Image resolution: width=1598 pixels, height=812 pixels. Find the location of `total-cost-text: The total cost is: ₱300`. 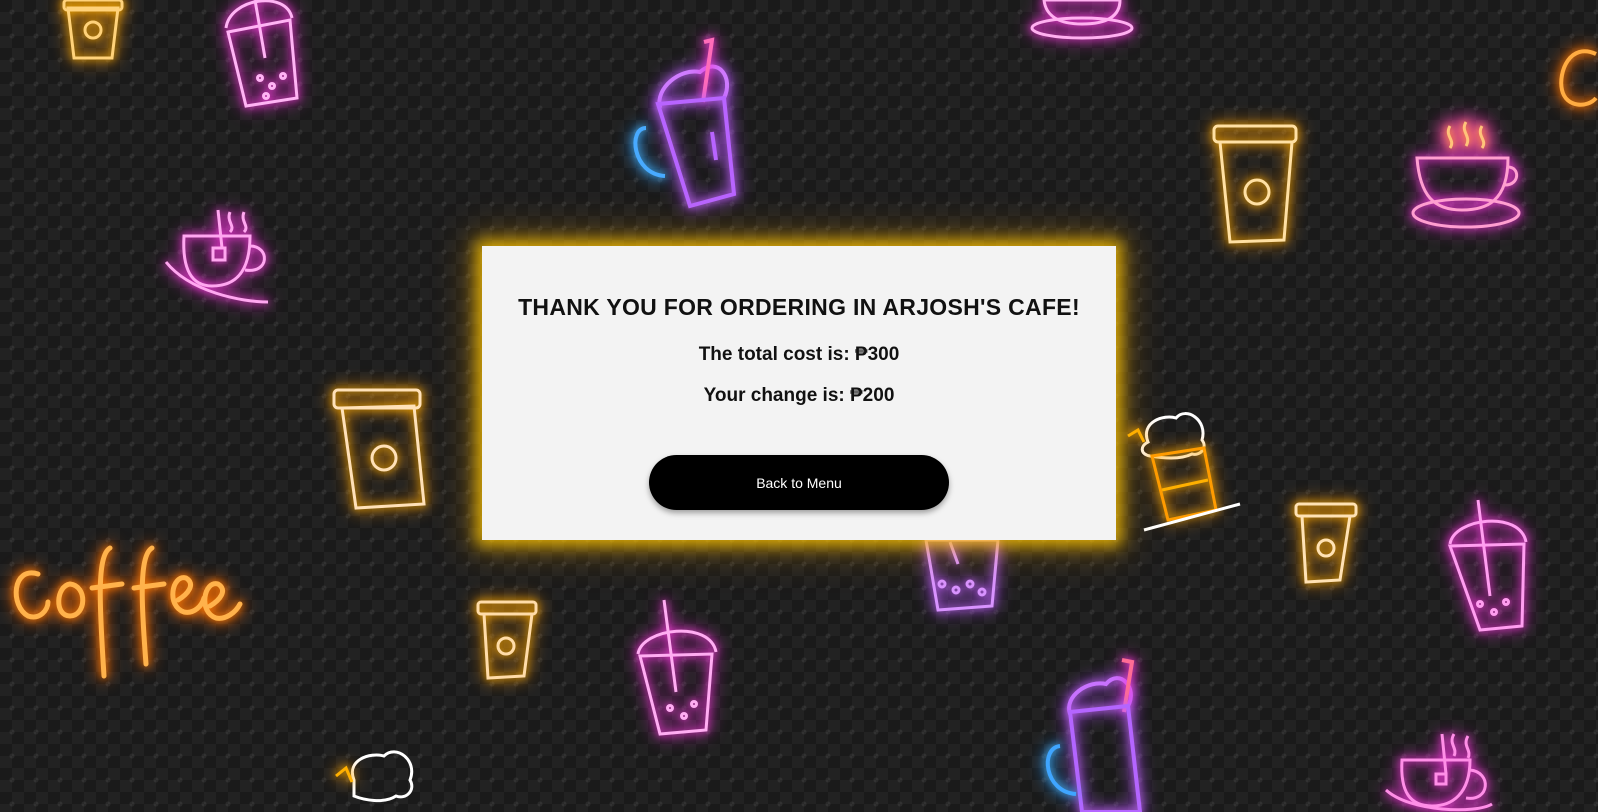

total-cost-text: The total cost is: ₱300 is located at coordinates (799, 354).